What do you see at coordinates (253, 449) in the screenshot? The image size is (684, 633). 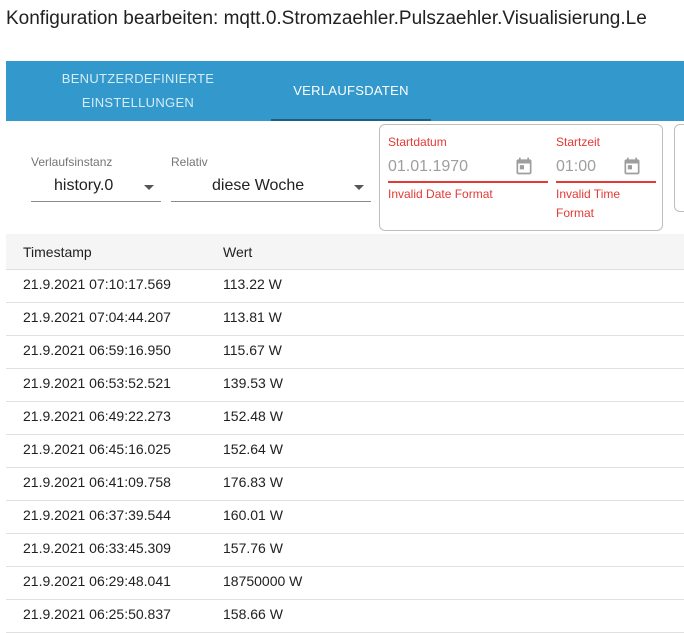 I see `value-cell: 152.64 W` at bounding box center [253, 449].